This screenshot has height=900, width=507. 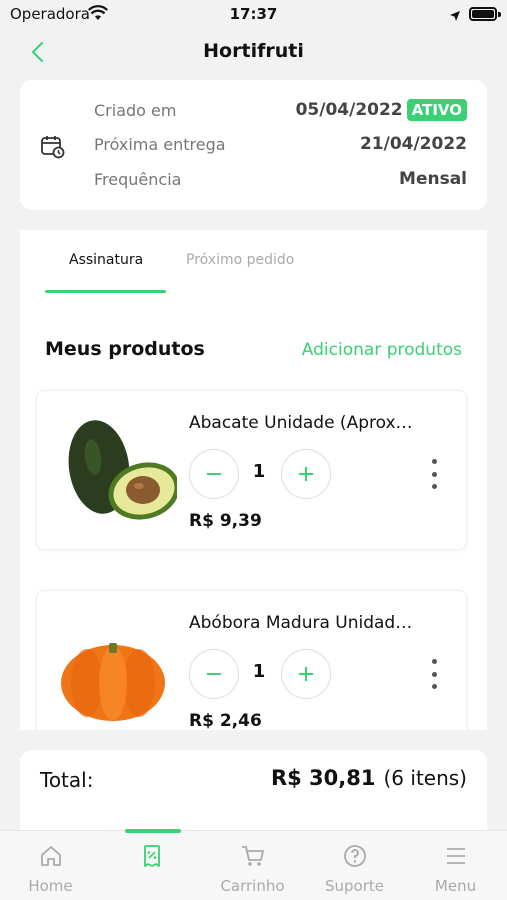 What do you see at coordinates (433, 179) in the screenshot?
I see `frequency-value: Mensal` at bounding box center [433, 179].